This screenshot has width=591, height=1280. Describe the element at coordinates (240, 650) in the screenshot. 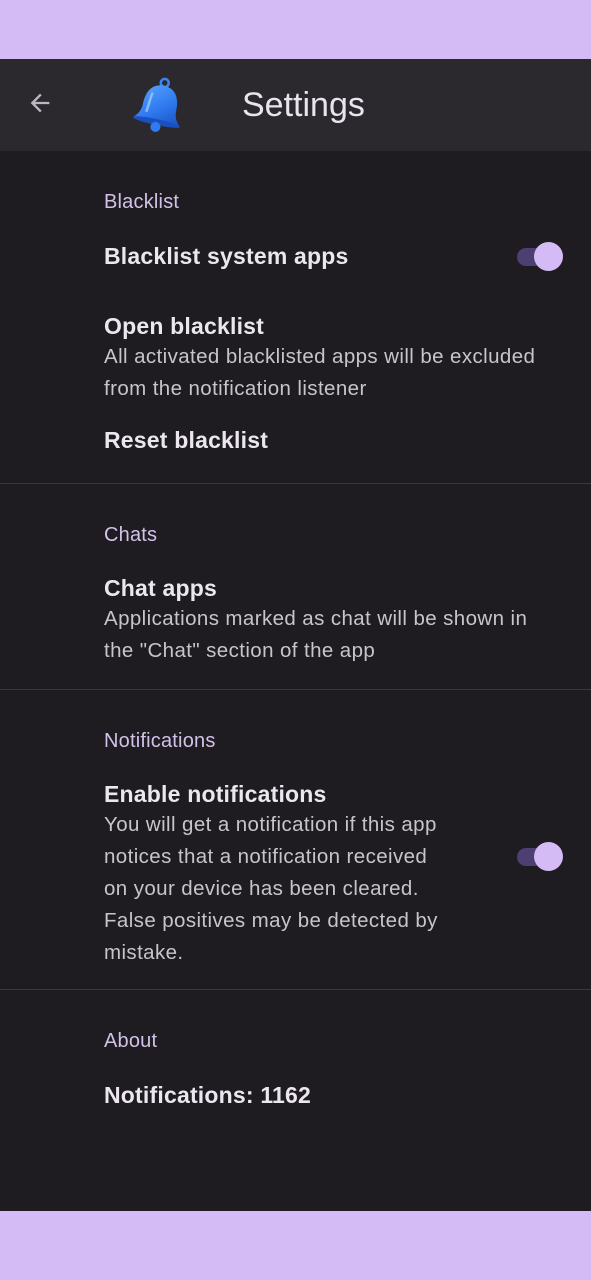

I see `pref-summary: the "Chat" section of the app` at that location.